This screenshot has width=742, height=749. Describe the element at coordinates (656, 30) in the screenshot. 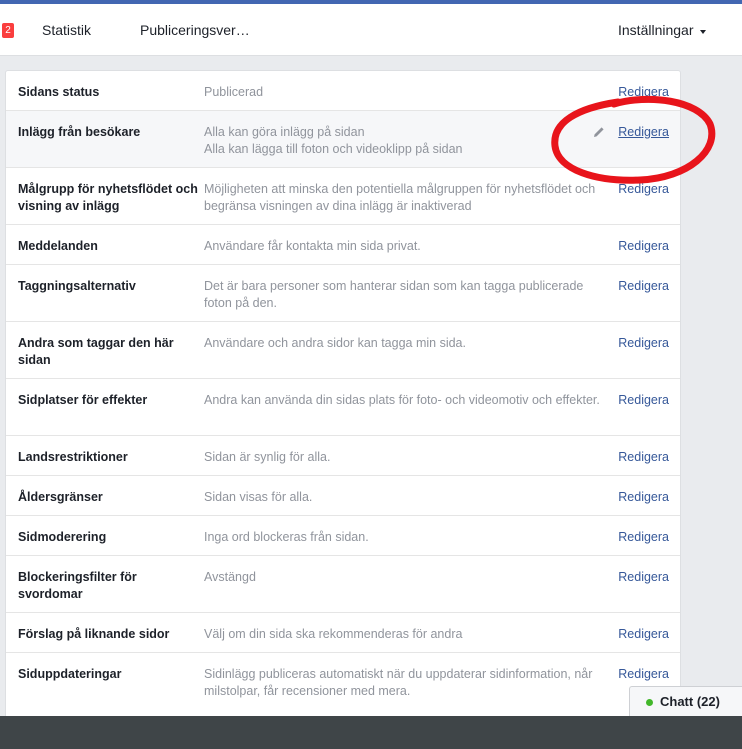

I see `settings-tab-label: Inställningar` at that location.